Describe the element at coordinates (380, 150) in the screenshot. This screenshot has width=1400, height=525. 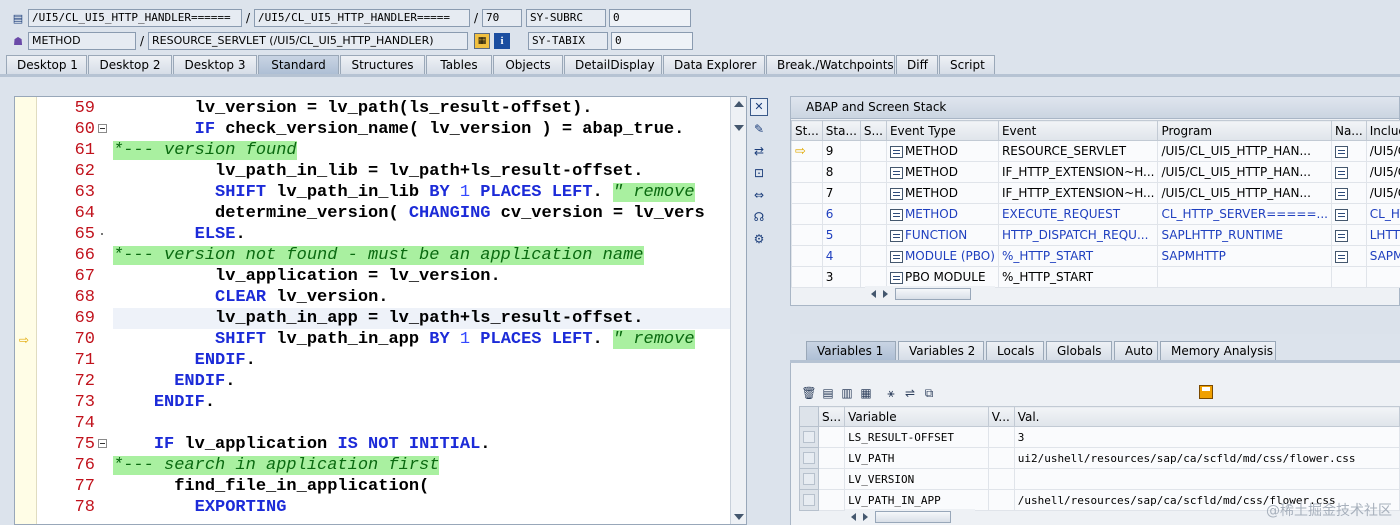
I see `code-line: 61 *--- version found` at that location.